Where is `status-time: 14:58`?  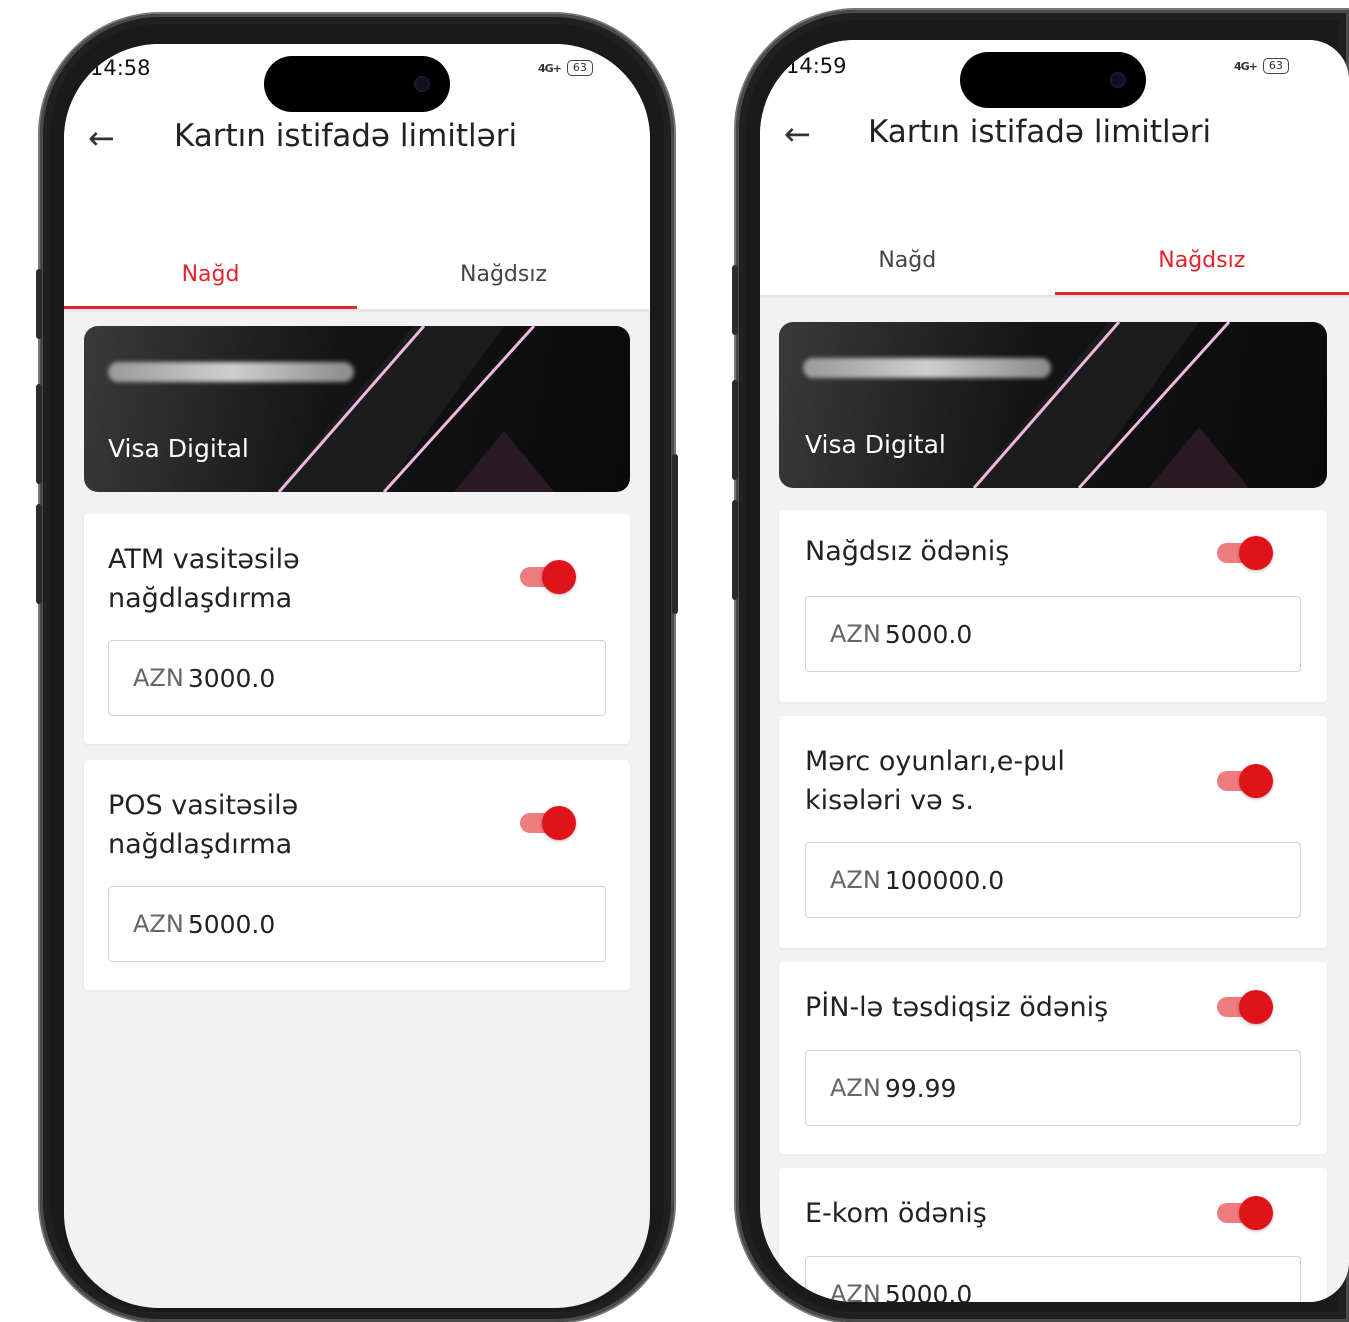 status-time: 14:58 is located at coordinates (120, 68).